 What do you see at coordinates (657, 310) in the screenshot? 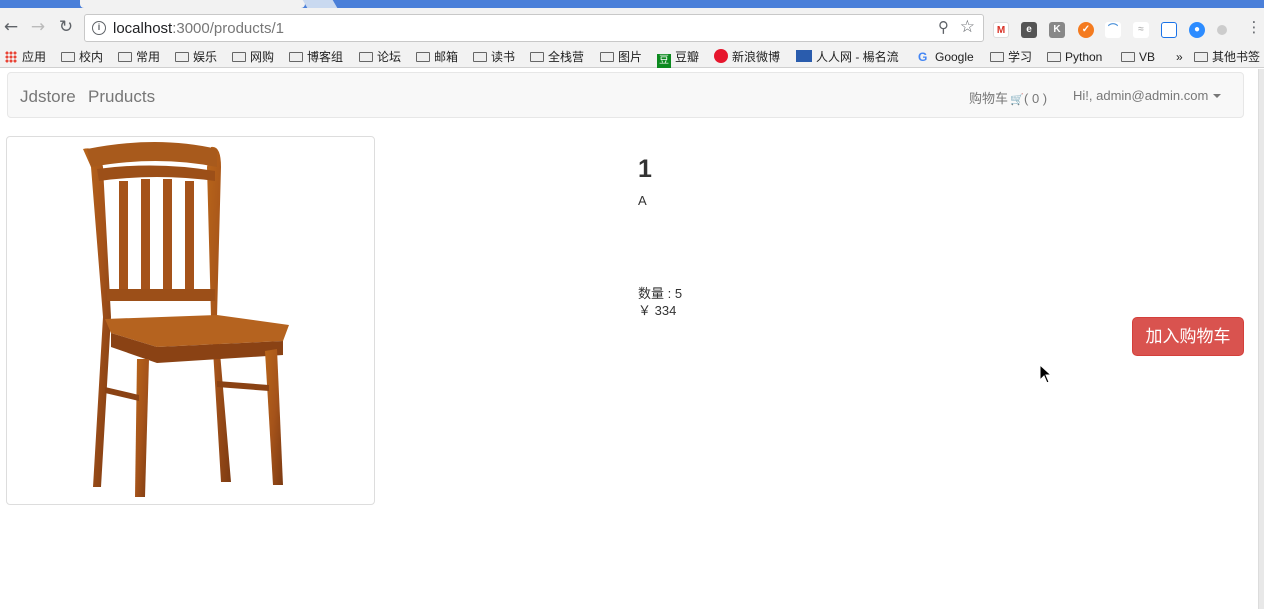
I see `product-price: ￥ 334` at bounding box center [657, 310].